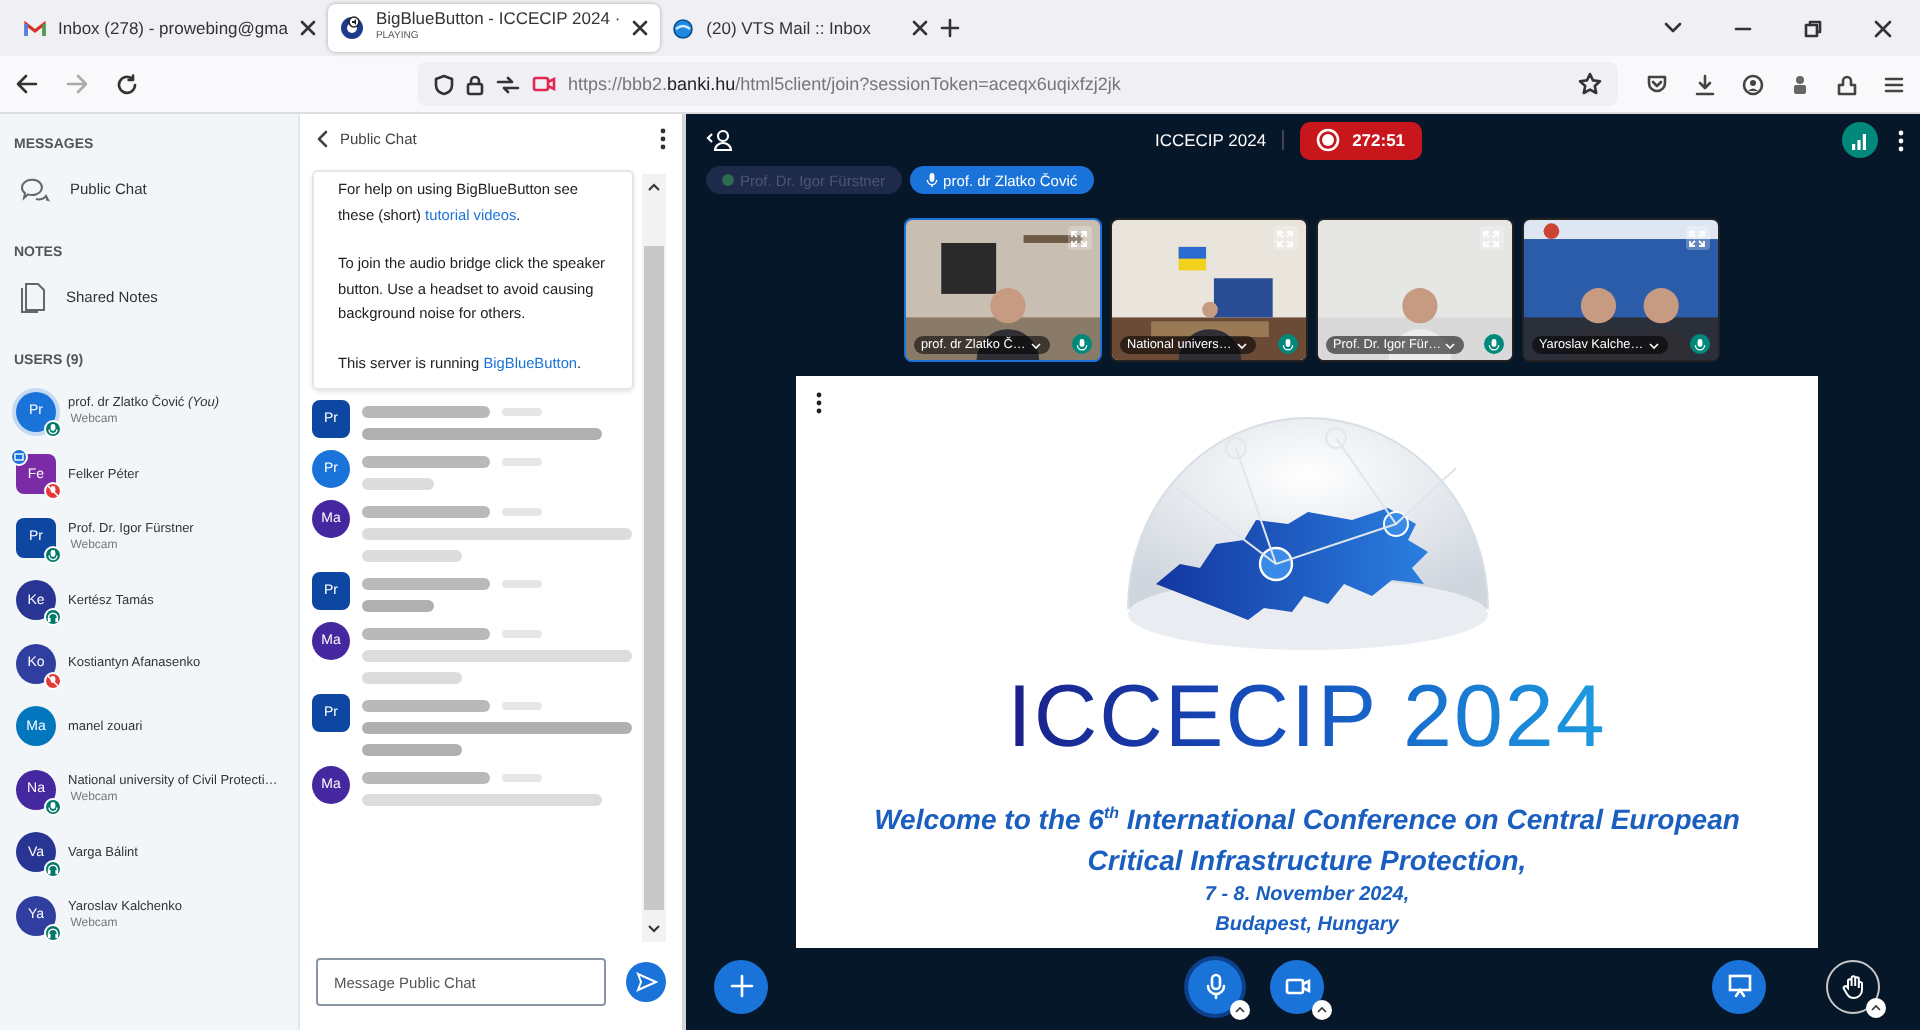 The height and width of the screenshot is (1030, 1920). I want to click on restore-icon, so click(1813, 28).